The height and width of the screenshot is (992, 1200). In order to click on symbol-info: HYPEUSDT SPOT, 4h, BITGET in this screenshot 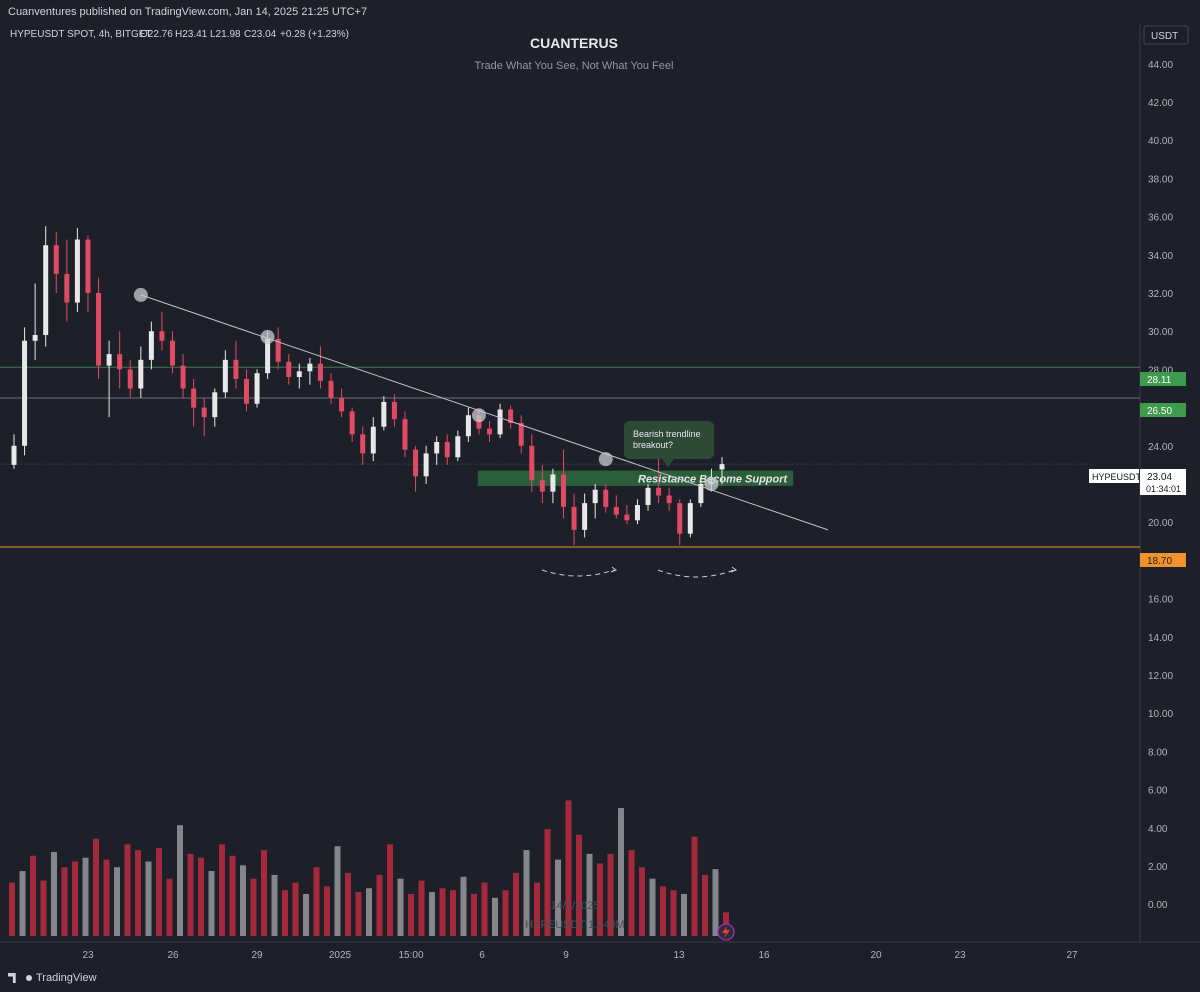, I will do `click(81, 34)`.